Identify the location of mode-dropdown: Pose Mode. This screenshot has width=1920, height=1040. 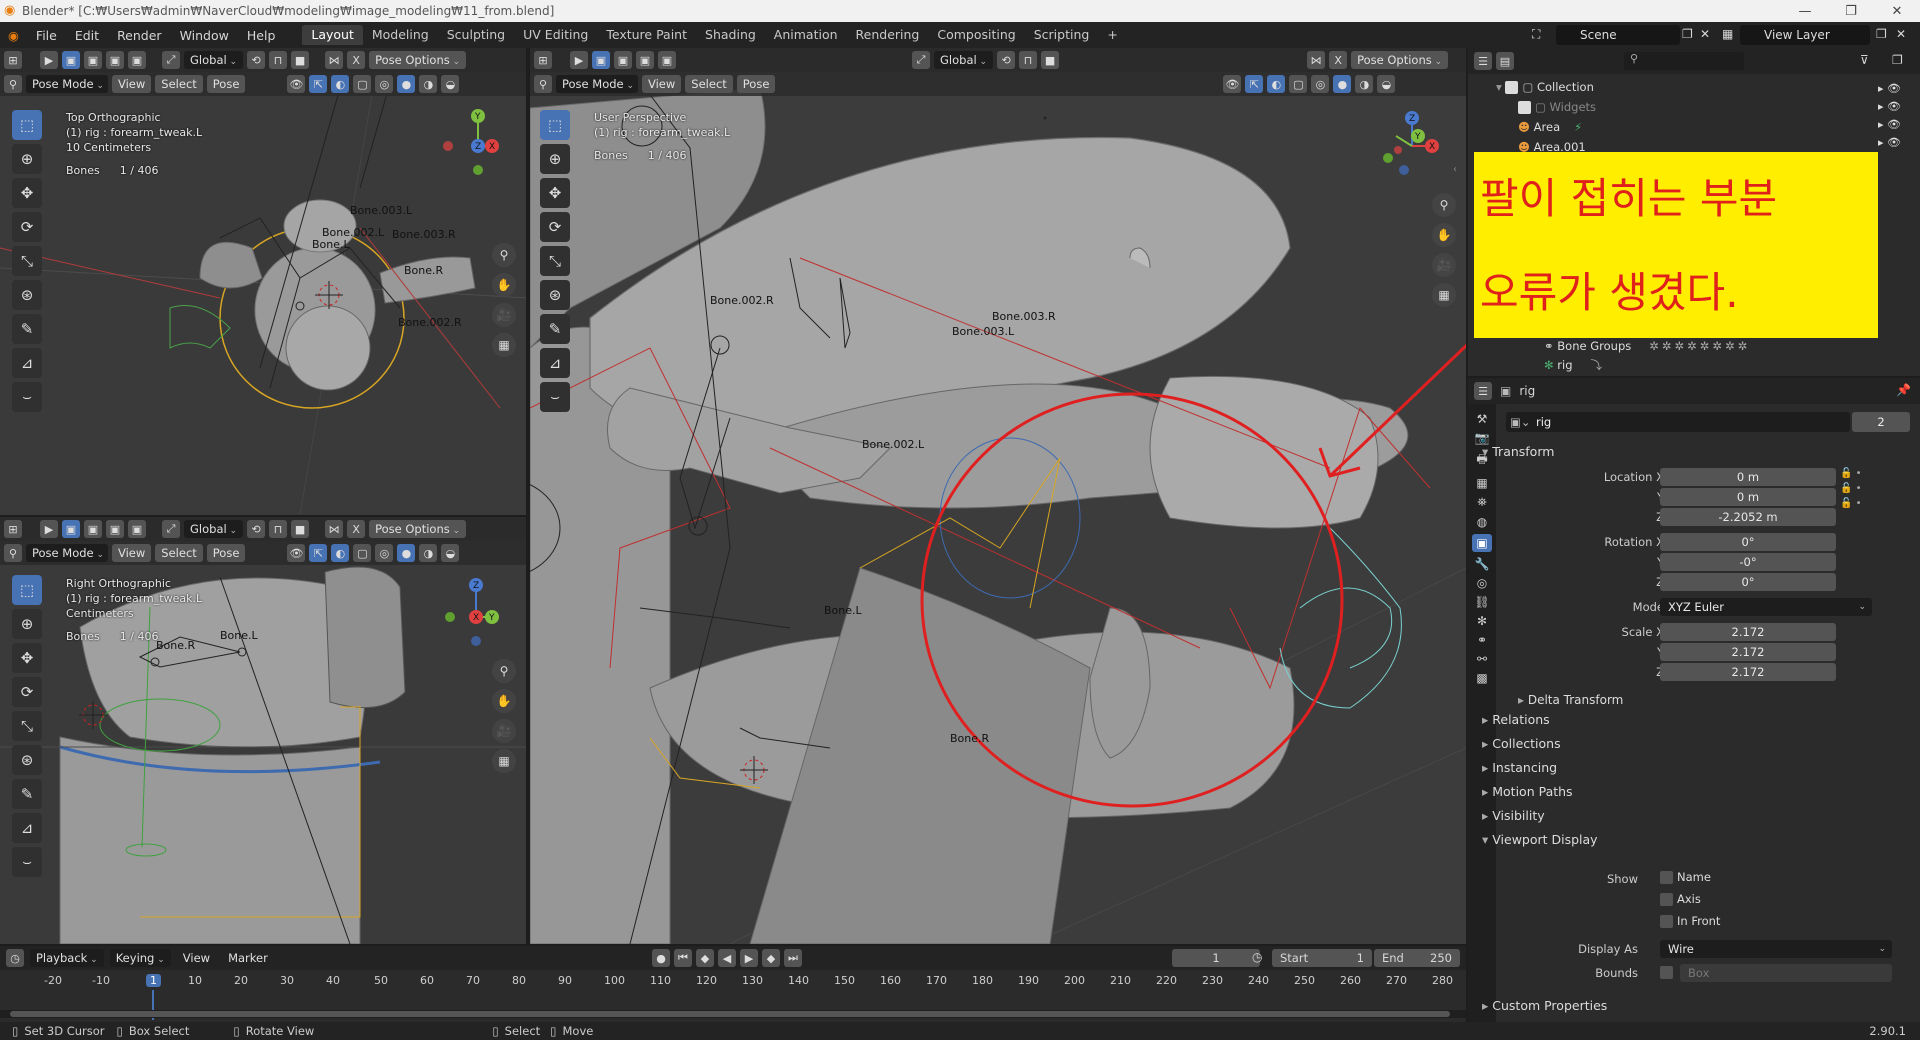
(67, 553).